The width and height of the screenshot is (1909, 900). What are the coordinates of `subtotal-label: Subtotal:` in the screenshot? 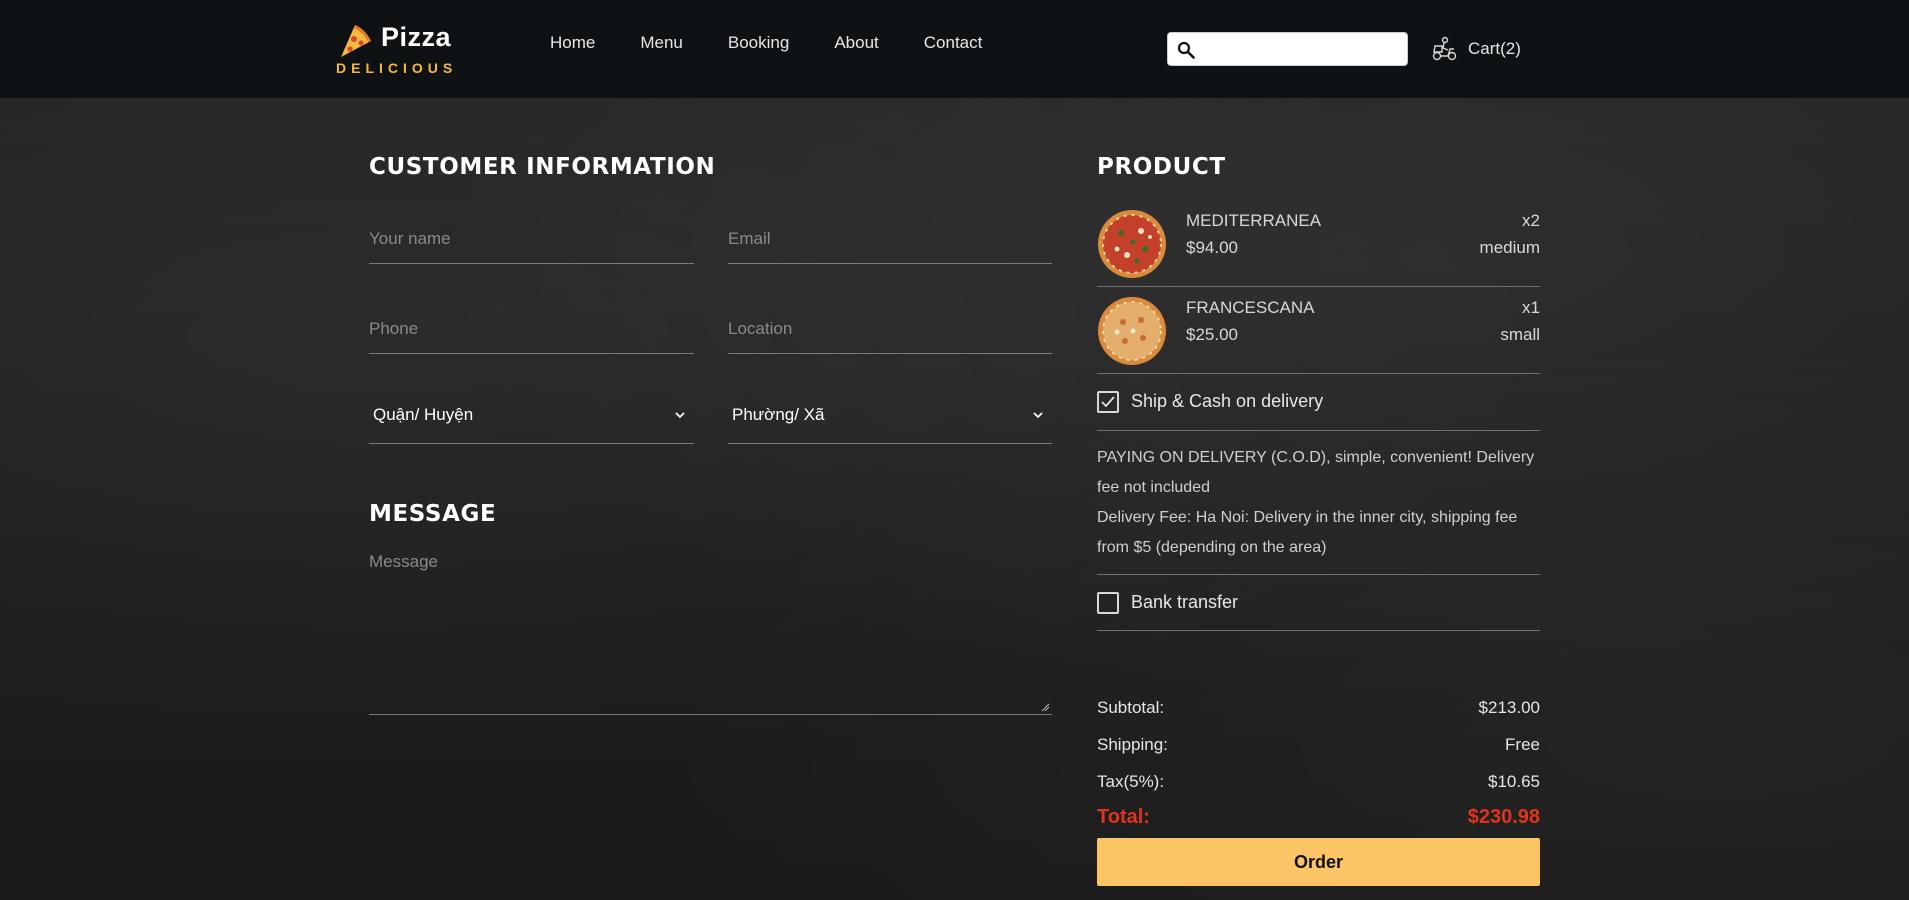 It's located at (1131, 707).